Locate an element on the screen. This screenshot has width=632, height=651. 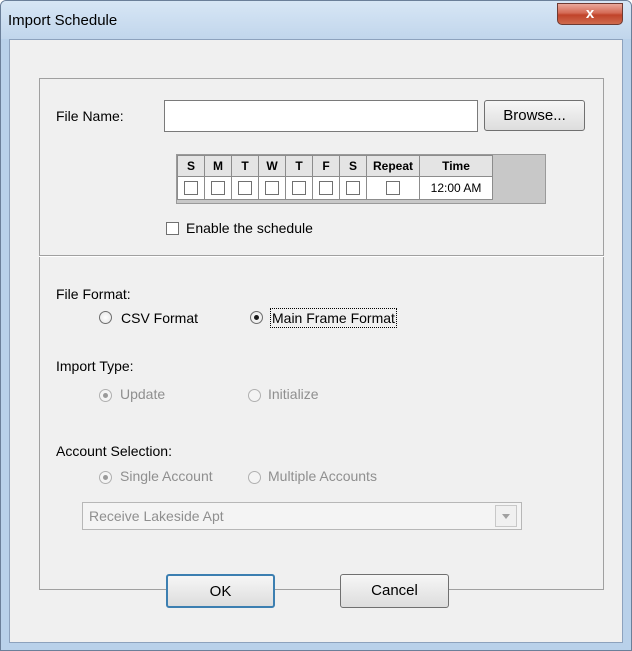
friday-cell is located at coordinates (326, 188).